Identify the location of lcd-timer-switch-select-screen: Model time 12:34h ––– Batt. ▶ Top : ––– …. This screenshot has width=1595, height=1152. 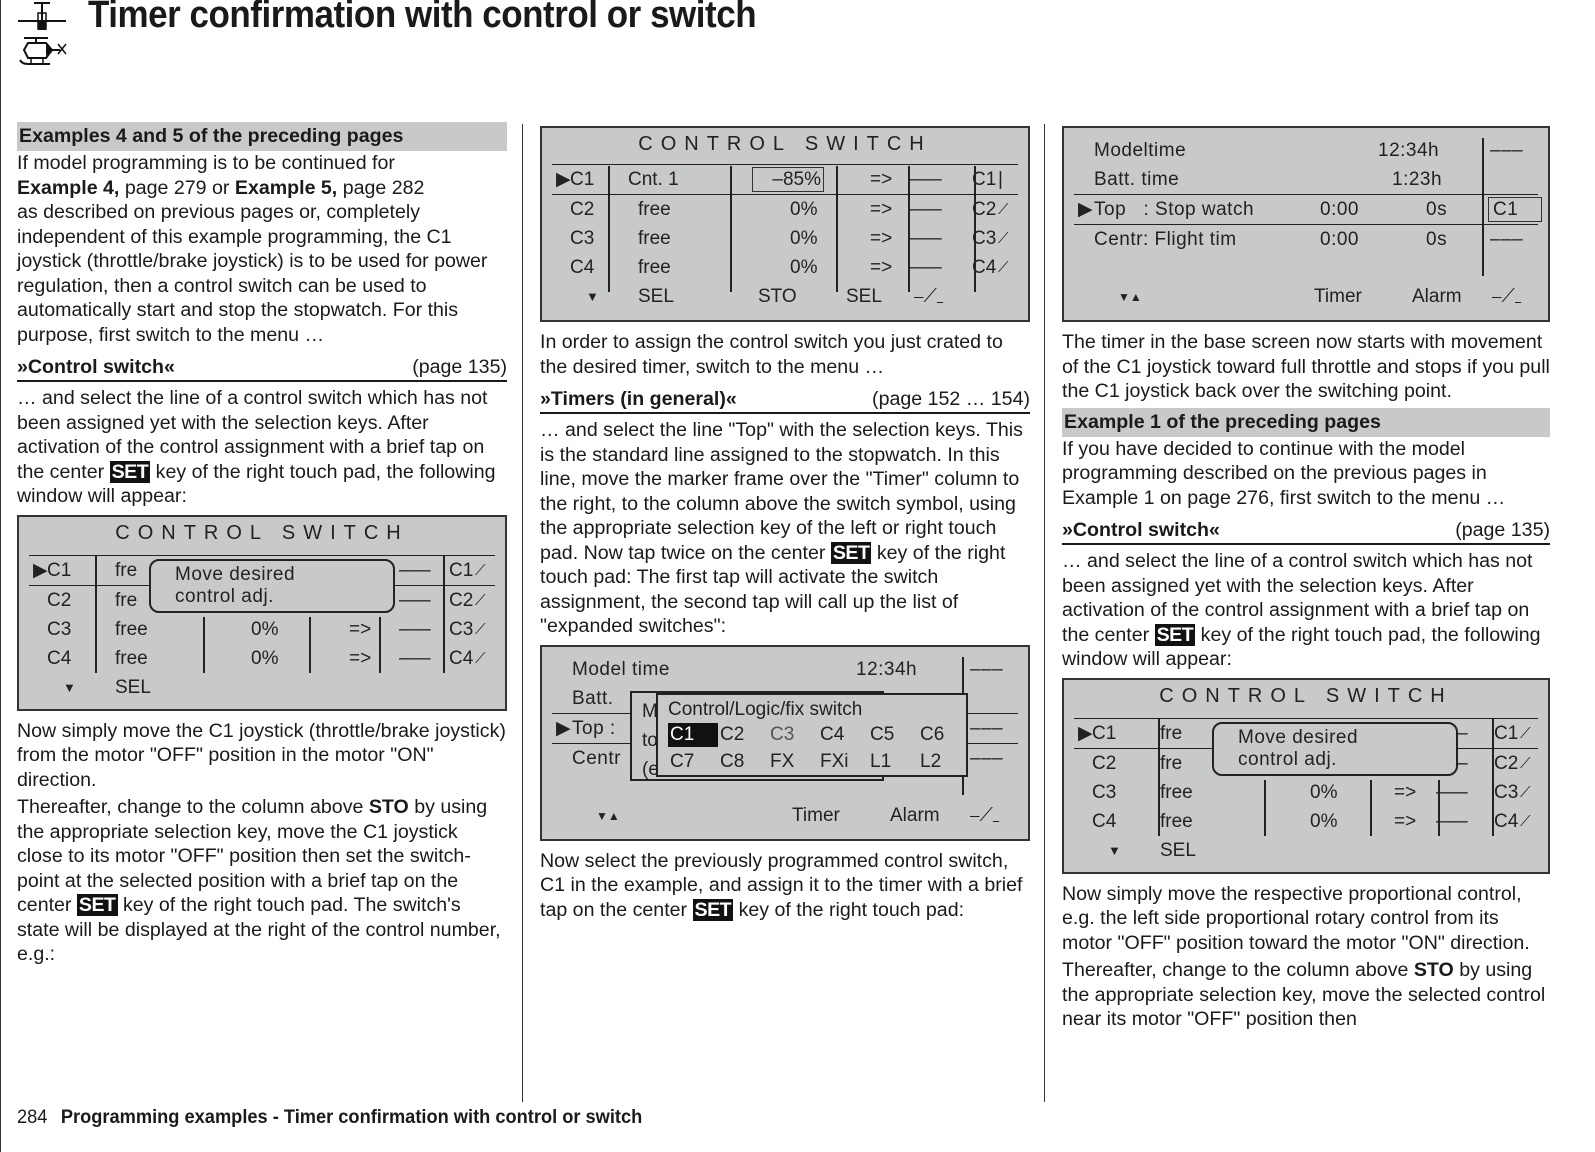
(785, 742).